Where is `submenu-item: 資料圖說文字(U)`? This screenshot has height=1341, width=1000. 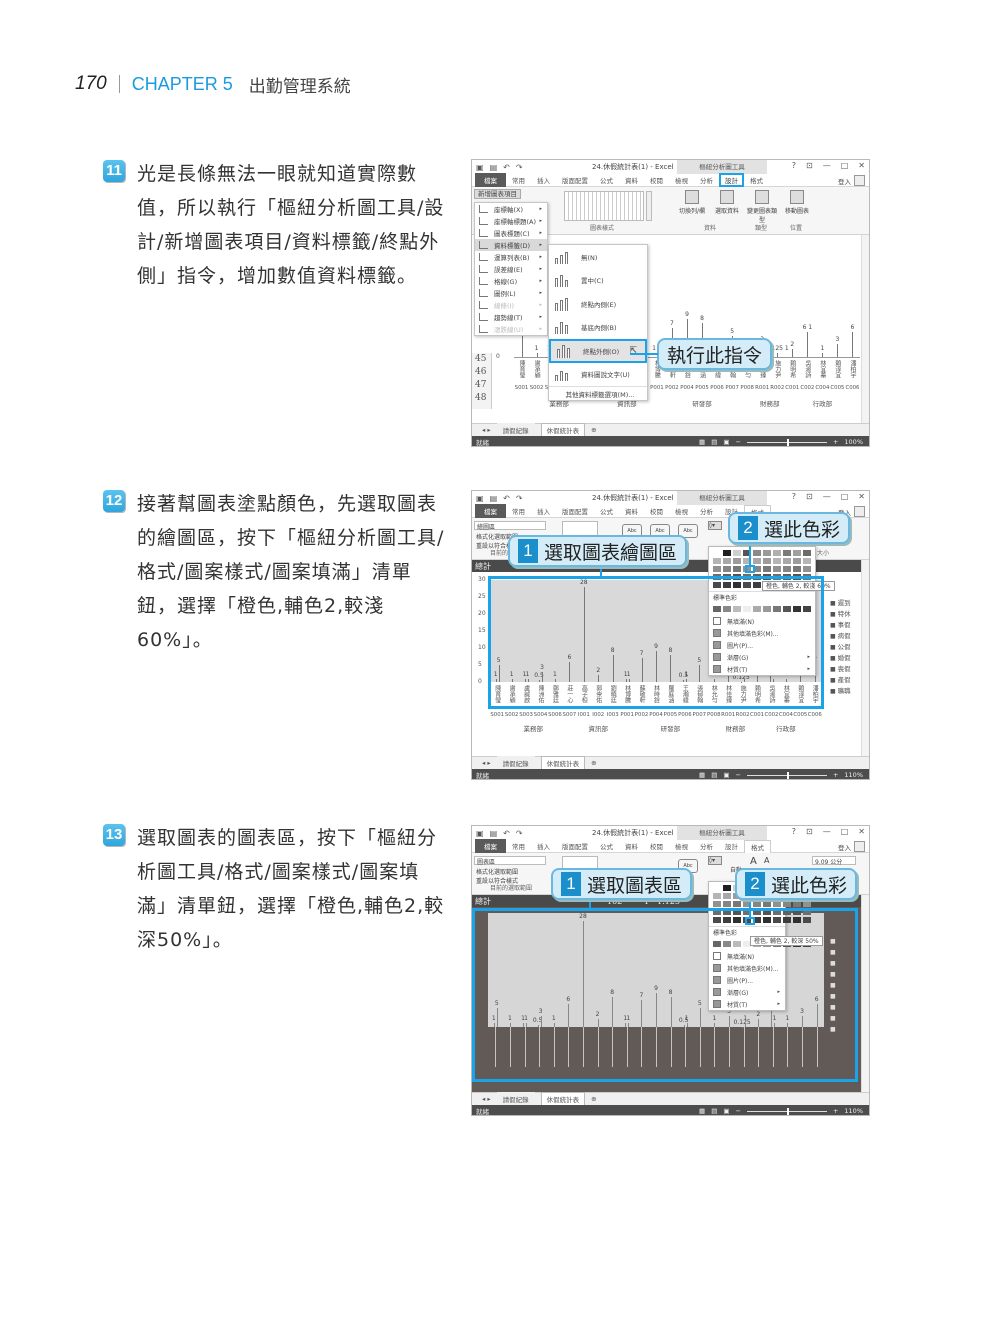
submenu-item: 資料圖說文字(U) is located at coordinates (598, 375).